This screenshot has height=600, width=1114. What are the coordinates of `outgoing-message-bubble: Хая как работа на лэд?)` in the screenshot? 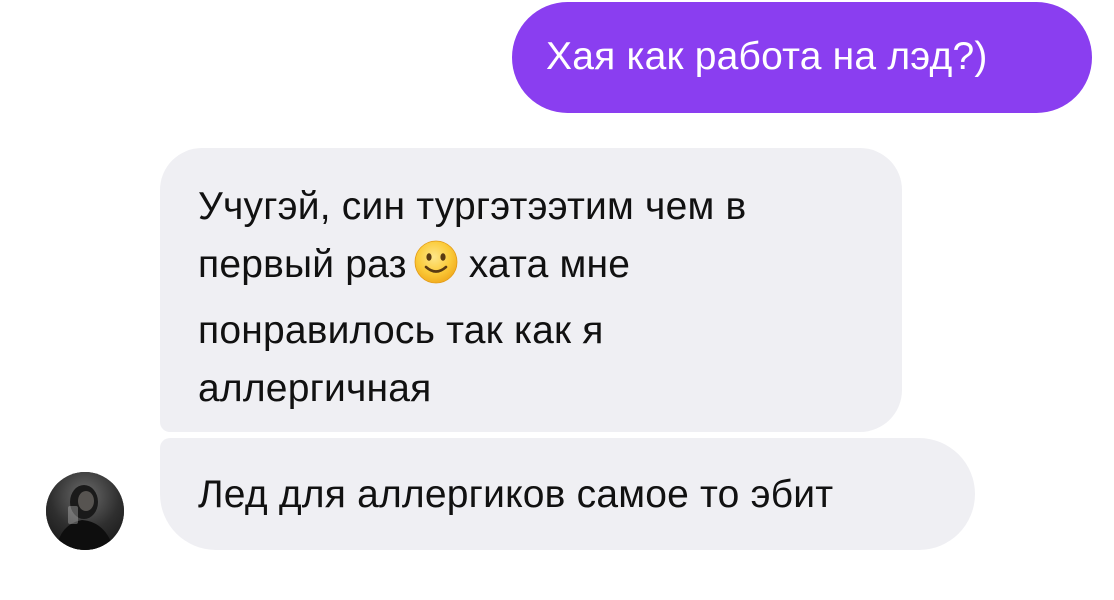 It's located at (802, 57).